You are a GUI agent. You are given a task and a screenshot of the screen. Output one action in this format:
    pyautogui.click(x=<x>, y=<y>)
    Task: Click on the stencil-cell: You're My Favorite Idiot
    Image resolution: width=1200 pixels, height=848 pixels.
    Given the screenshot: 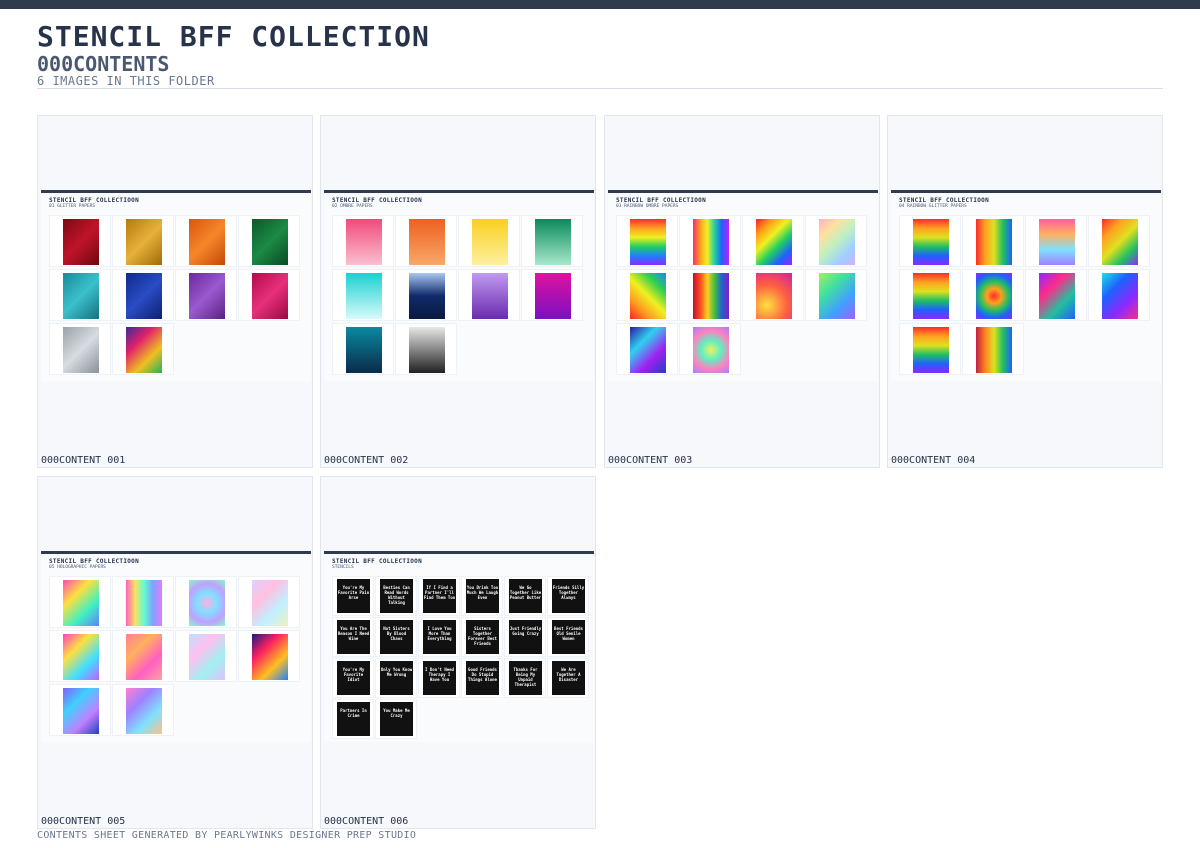 What is the action you would take?
    pyautogui.click(x=353, y=678)
    